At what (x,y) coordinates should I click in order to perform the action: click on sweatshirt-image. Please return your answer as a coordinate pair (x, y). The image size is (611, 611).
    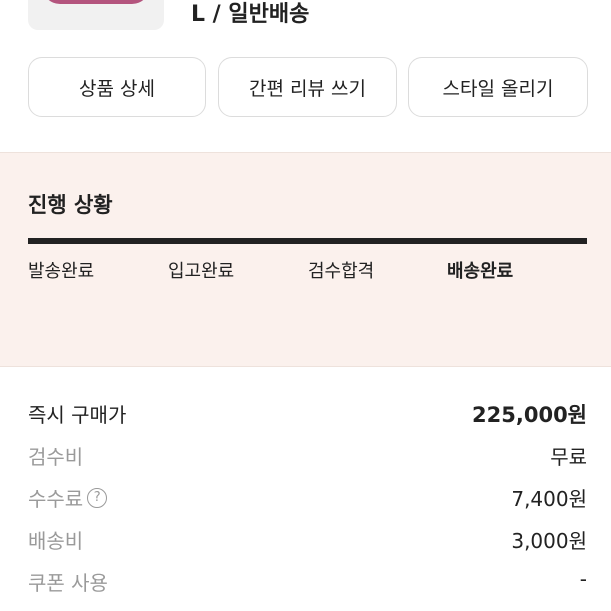
    Looking at the image, I should click on (96, 2).